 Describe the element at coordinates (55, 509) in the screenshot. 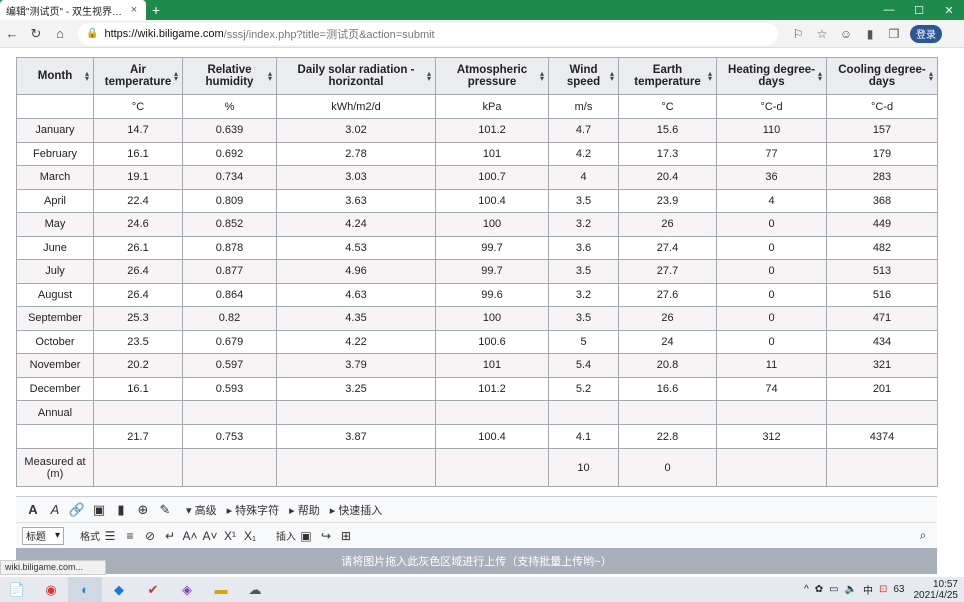

I see `italic-icon: A` at that location.